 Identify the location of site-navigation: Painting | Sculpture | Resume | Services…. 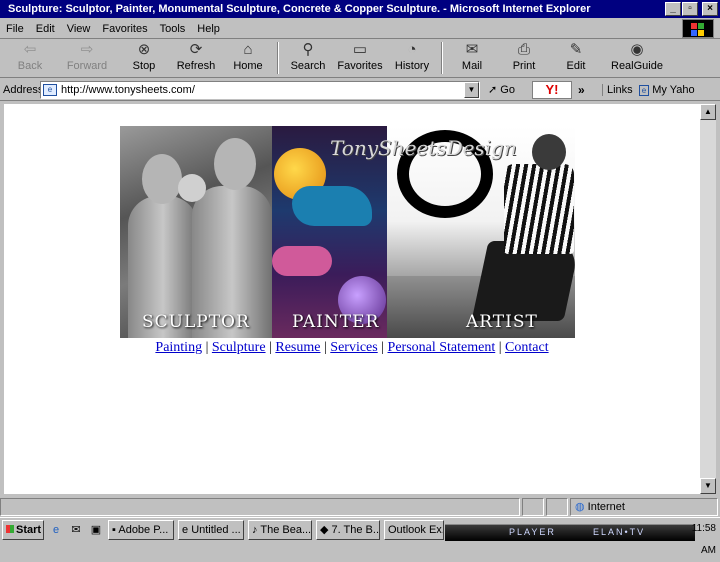
(352, 347).